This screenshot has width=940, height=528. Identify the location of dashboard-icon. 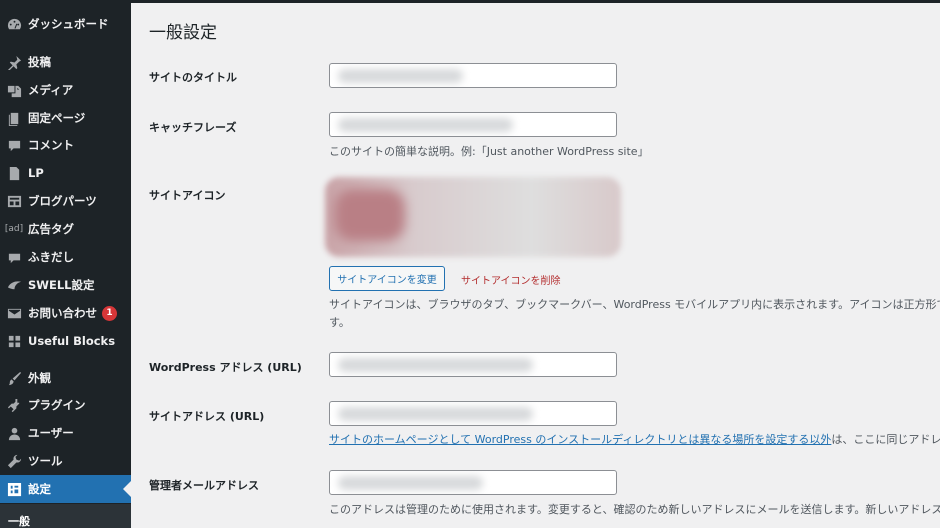
(14, 24).